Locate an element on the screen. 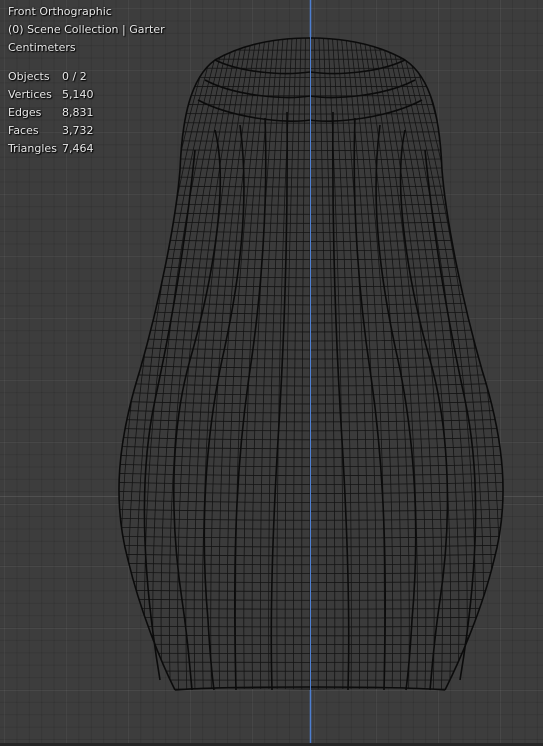 This screenshot has height=746, width=543. stat-label: Triangles is located at coordinates (32, 148).